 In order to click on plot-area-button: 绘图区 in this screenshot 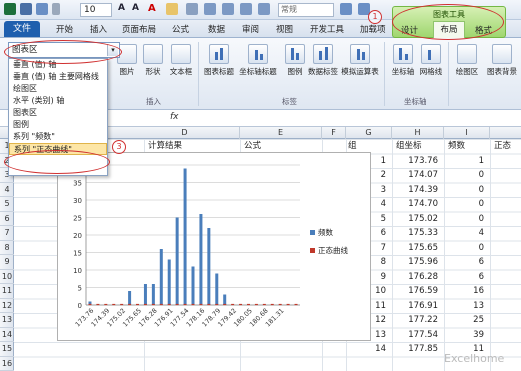, I will do `click(467, 60)`.